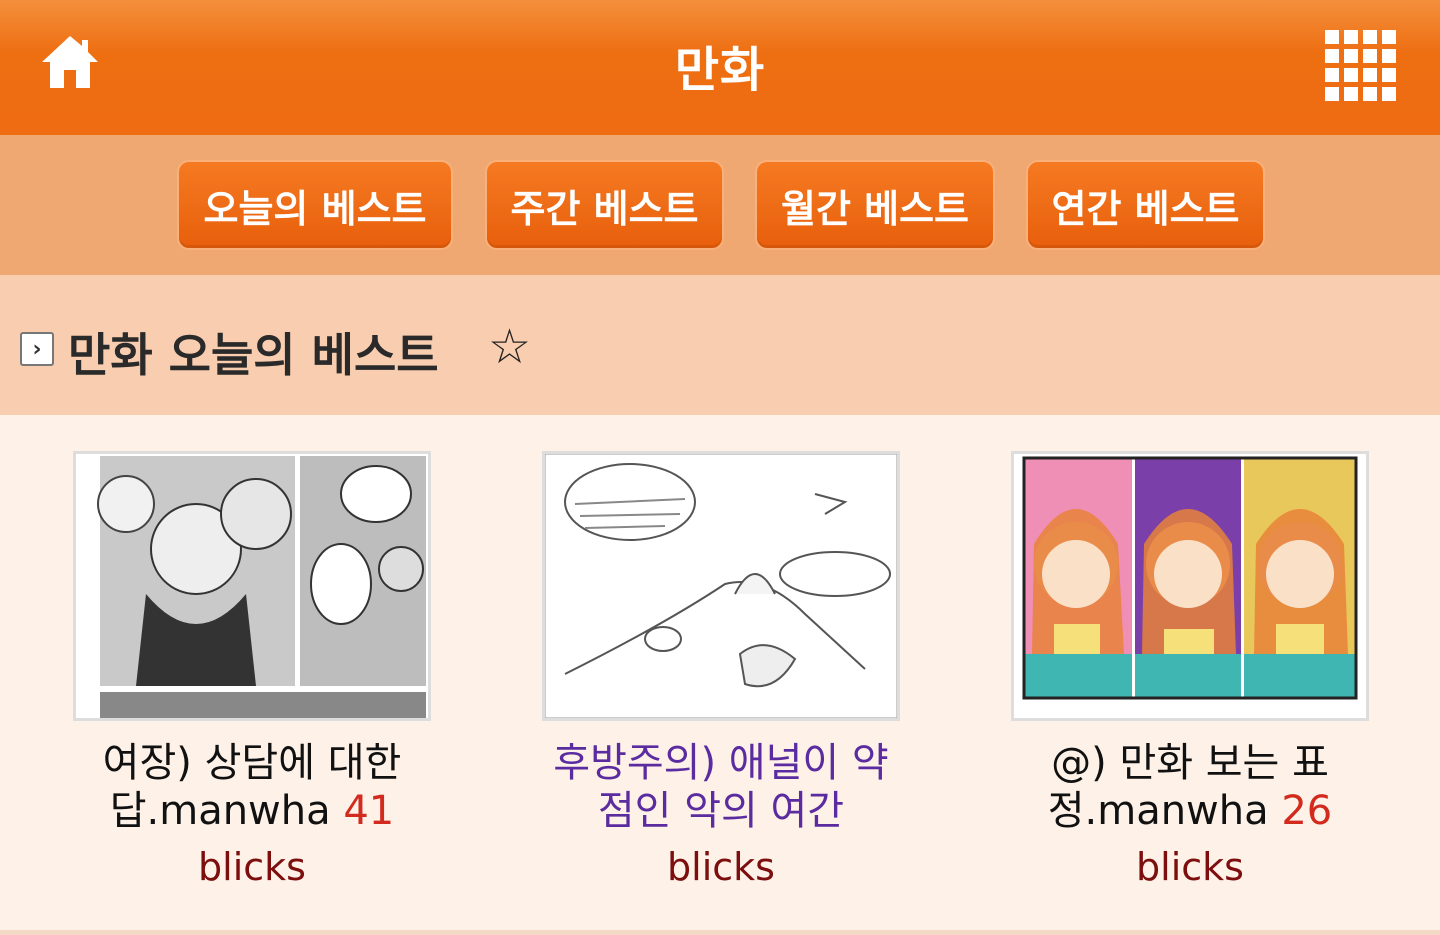 The height and width of the screenshot is (935, 1440). I want to click on tab-monthly-best: 월간 베스트, so click(875, 205).